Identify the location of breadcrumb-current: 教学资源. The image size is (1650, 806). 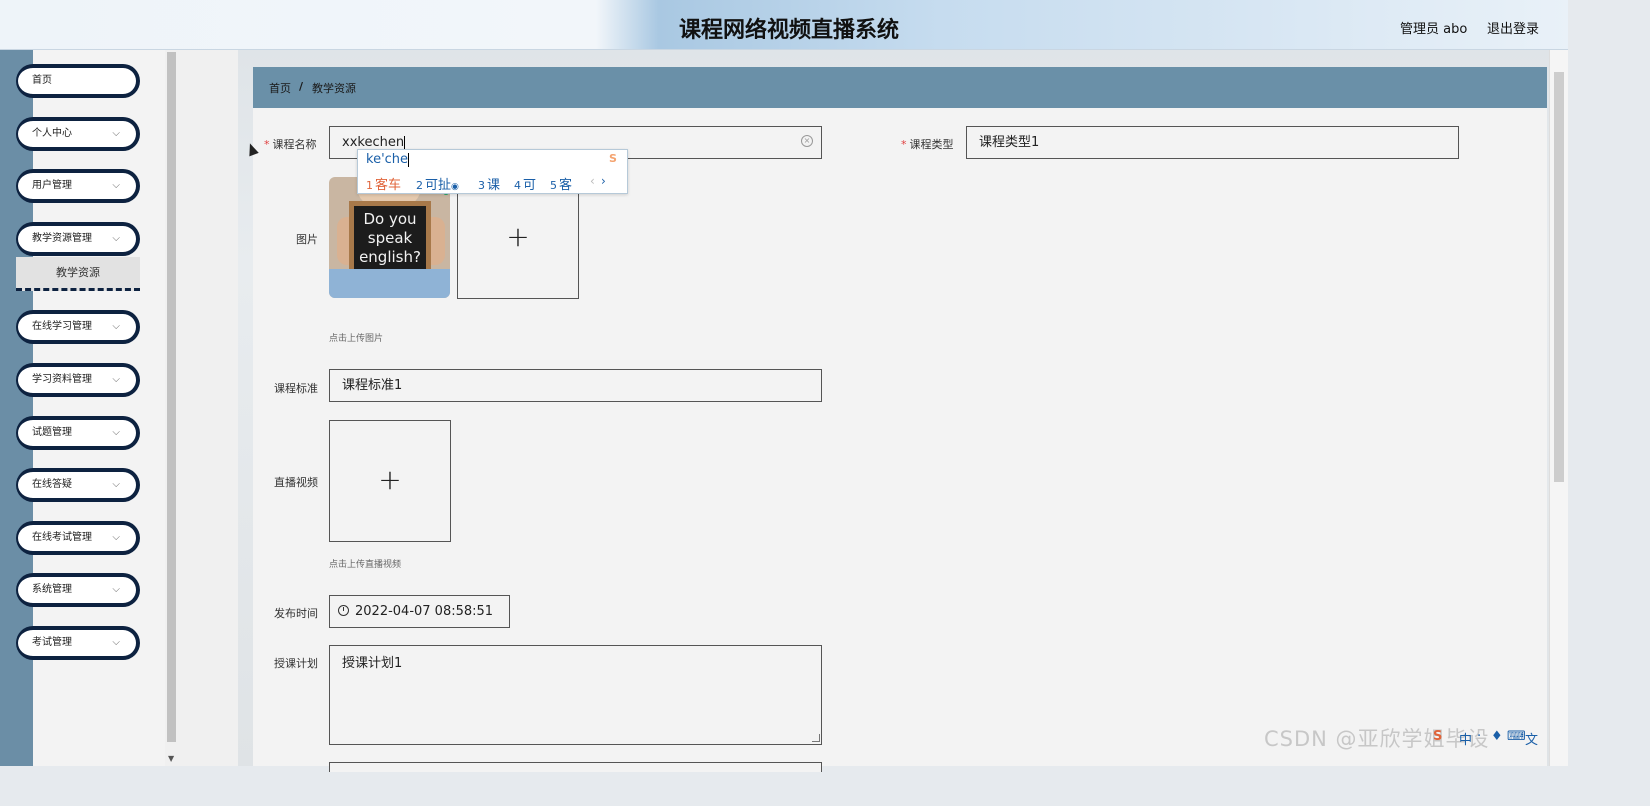
(334, 88).